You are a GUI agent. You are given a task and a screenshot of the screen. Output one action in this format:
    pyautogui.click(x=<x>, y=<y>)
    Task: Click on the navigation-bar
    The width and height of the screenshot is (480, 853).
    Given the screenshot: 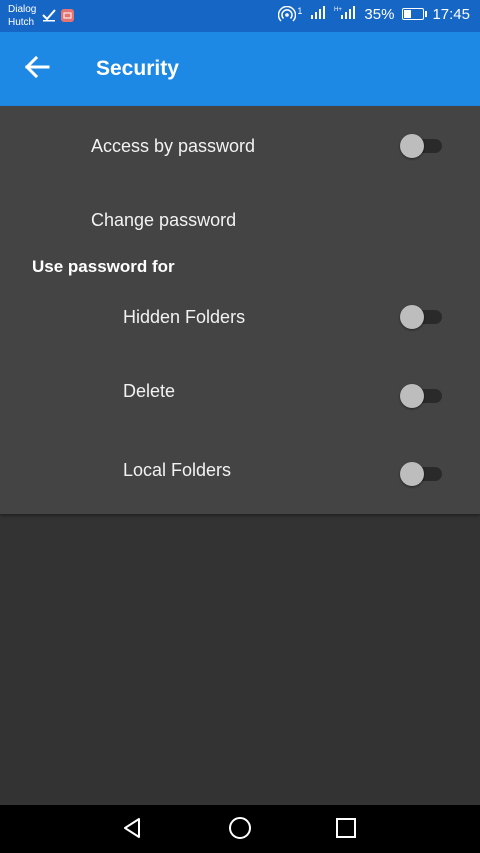 What is the action you would take?
    pyautogui.click(x=240, y=829)
    